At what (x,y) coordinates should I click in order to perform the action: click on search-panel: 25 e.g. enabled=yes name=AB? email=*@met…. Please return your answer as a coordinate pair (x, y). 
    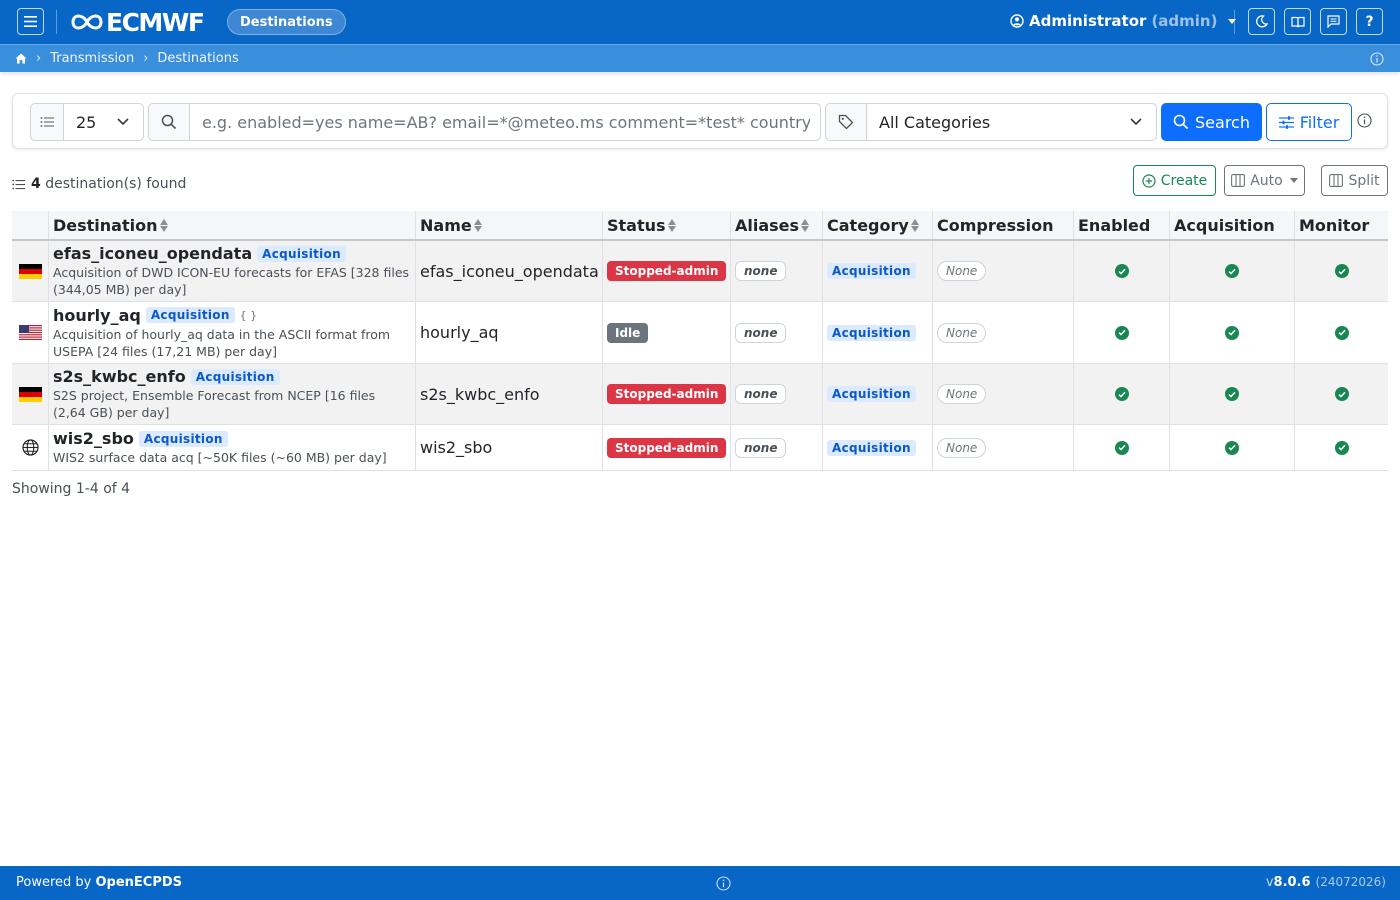
    Looking at the image, I should click on (700, 121).